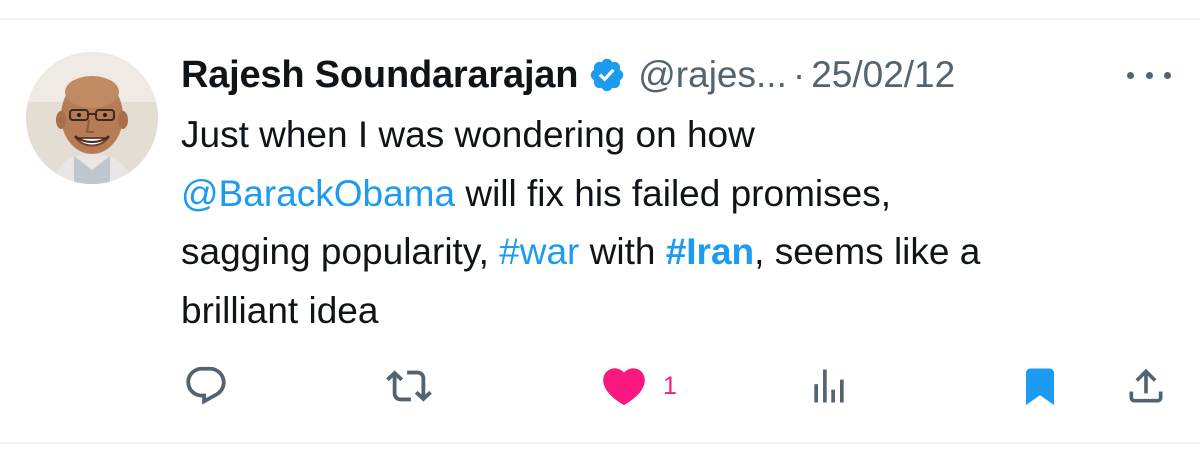  Describe the element at coordinates (670, 385) in the screenshot. I see `like-count: 1` at that location.